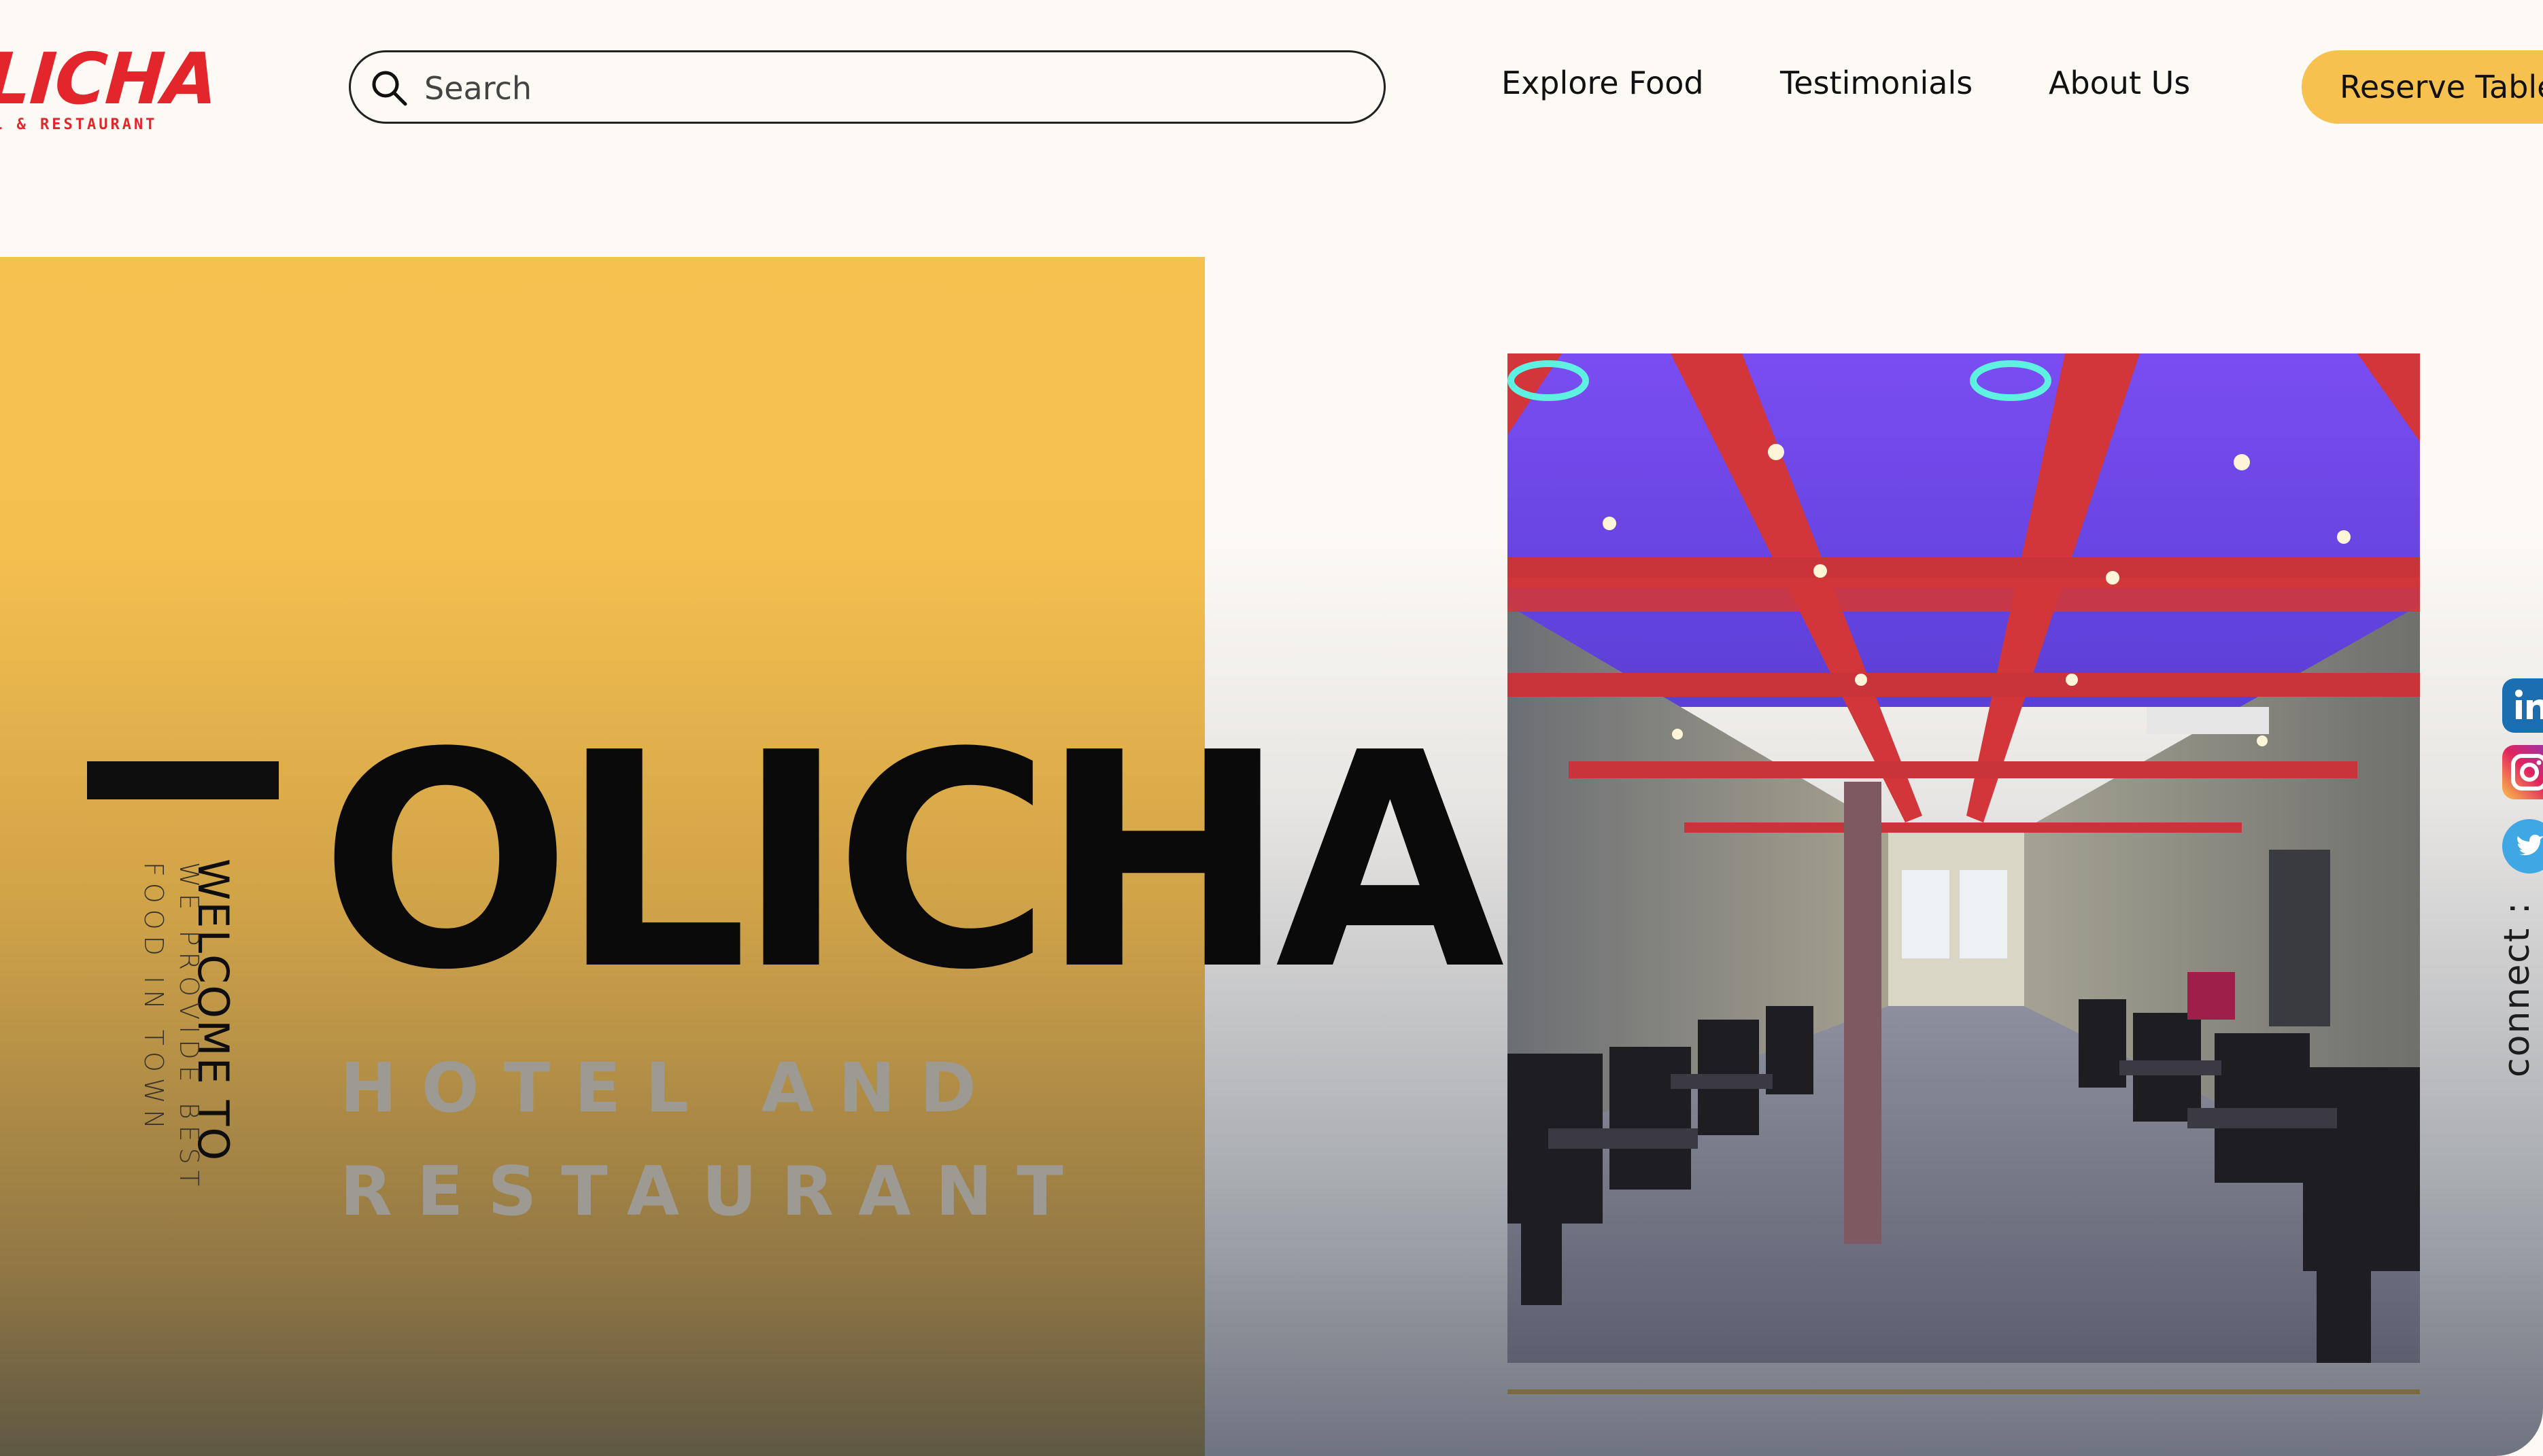  Describe the element at coordinates (2522, 772) in the screenshot. I see `instagram-icon` at that location.